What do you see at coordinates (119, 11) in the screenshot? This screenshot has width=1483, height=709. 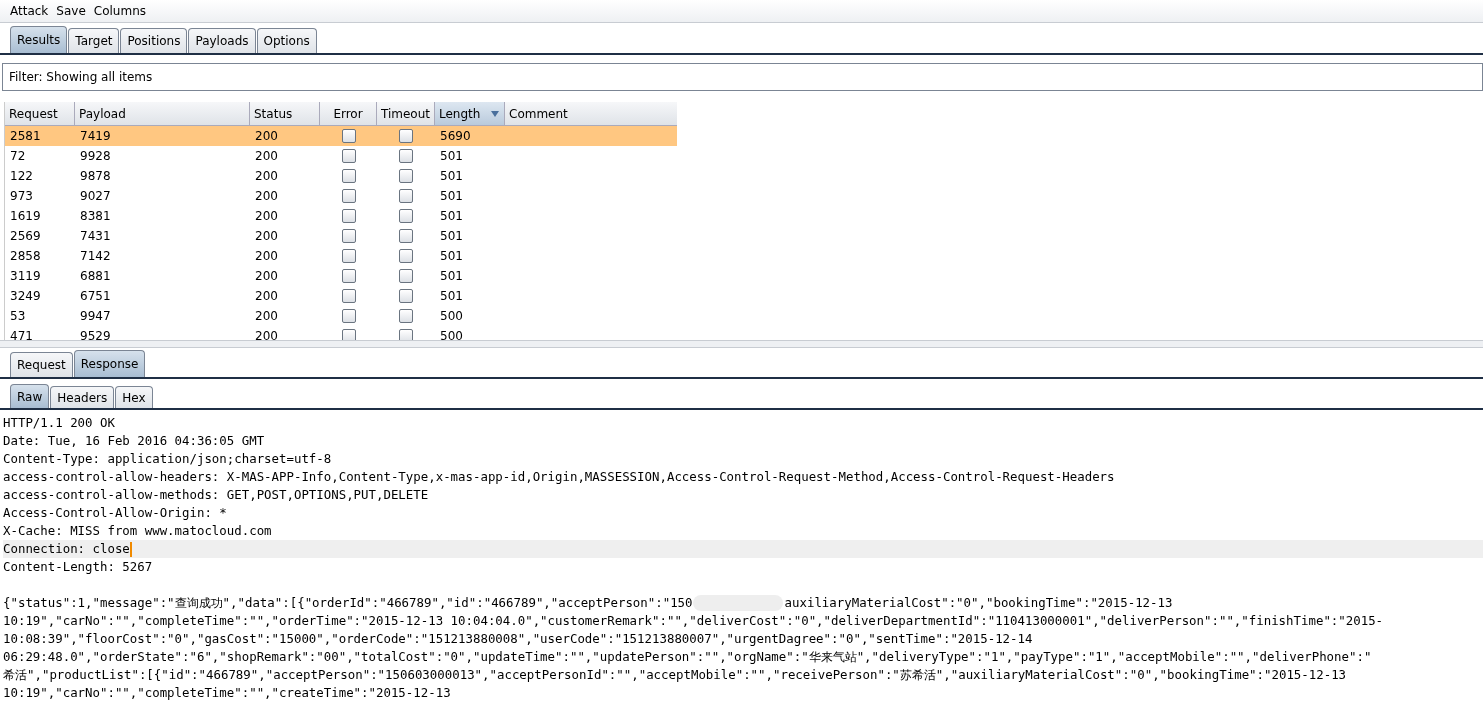 I see `menu-item: Columns` at bounding box center [119, 11].